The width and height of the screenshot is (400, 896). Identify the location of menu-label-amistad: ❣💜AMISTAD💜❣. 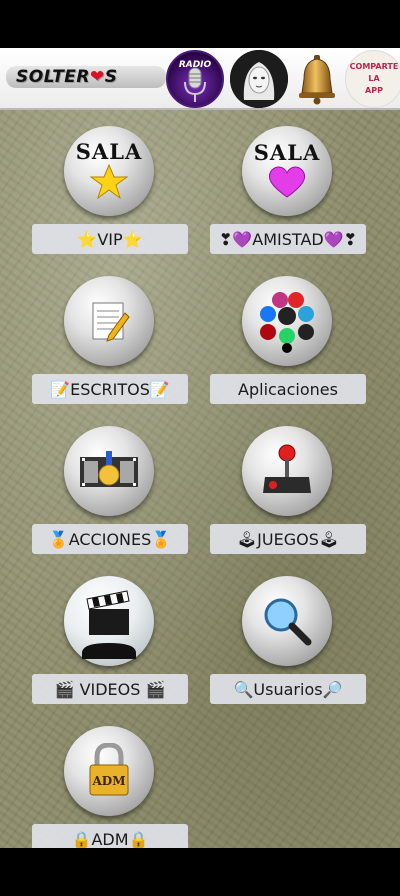
(288, 239).